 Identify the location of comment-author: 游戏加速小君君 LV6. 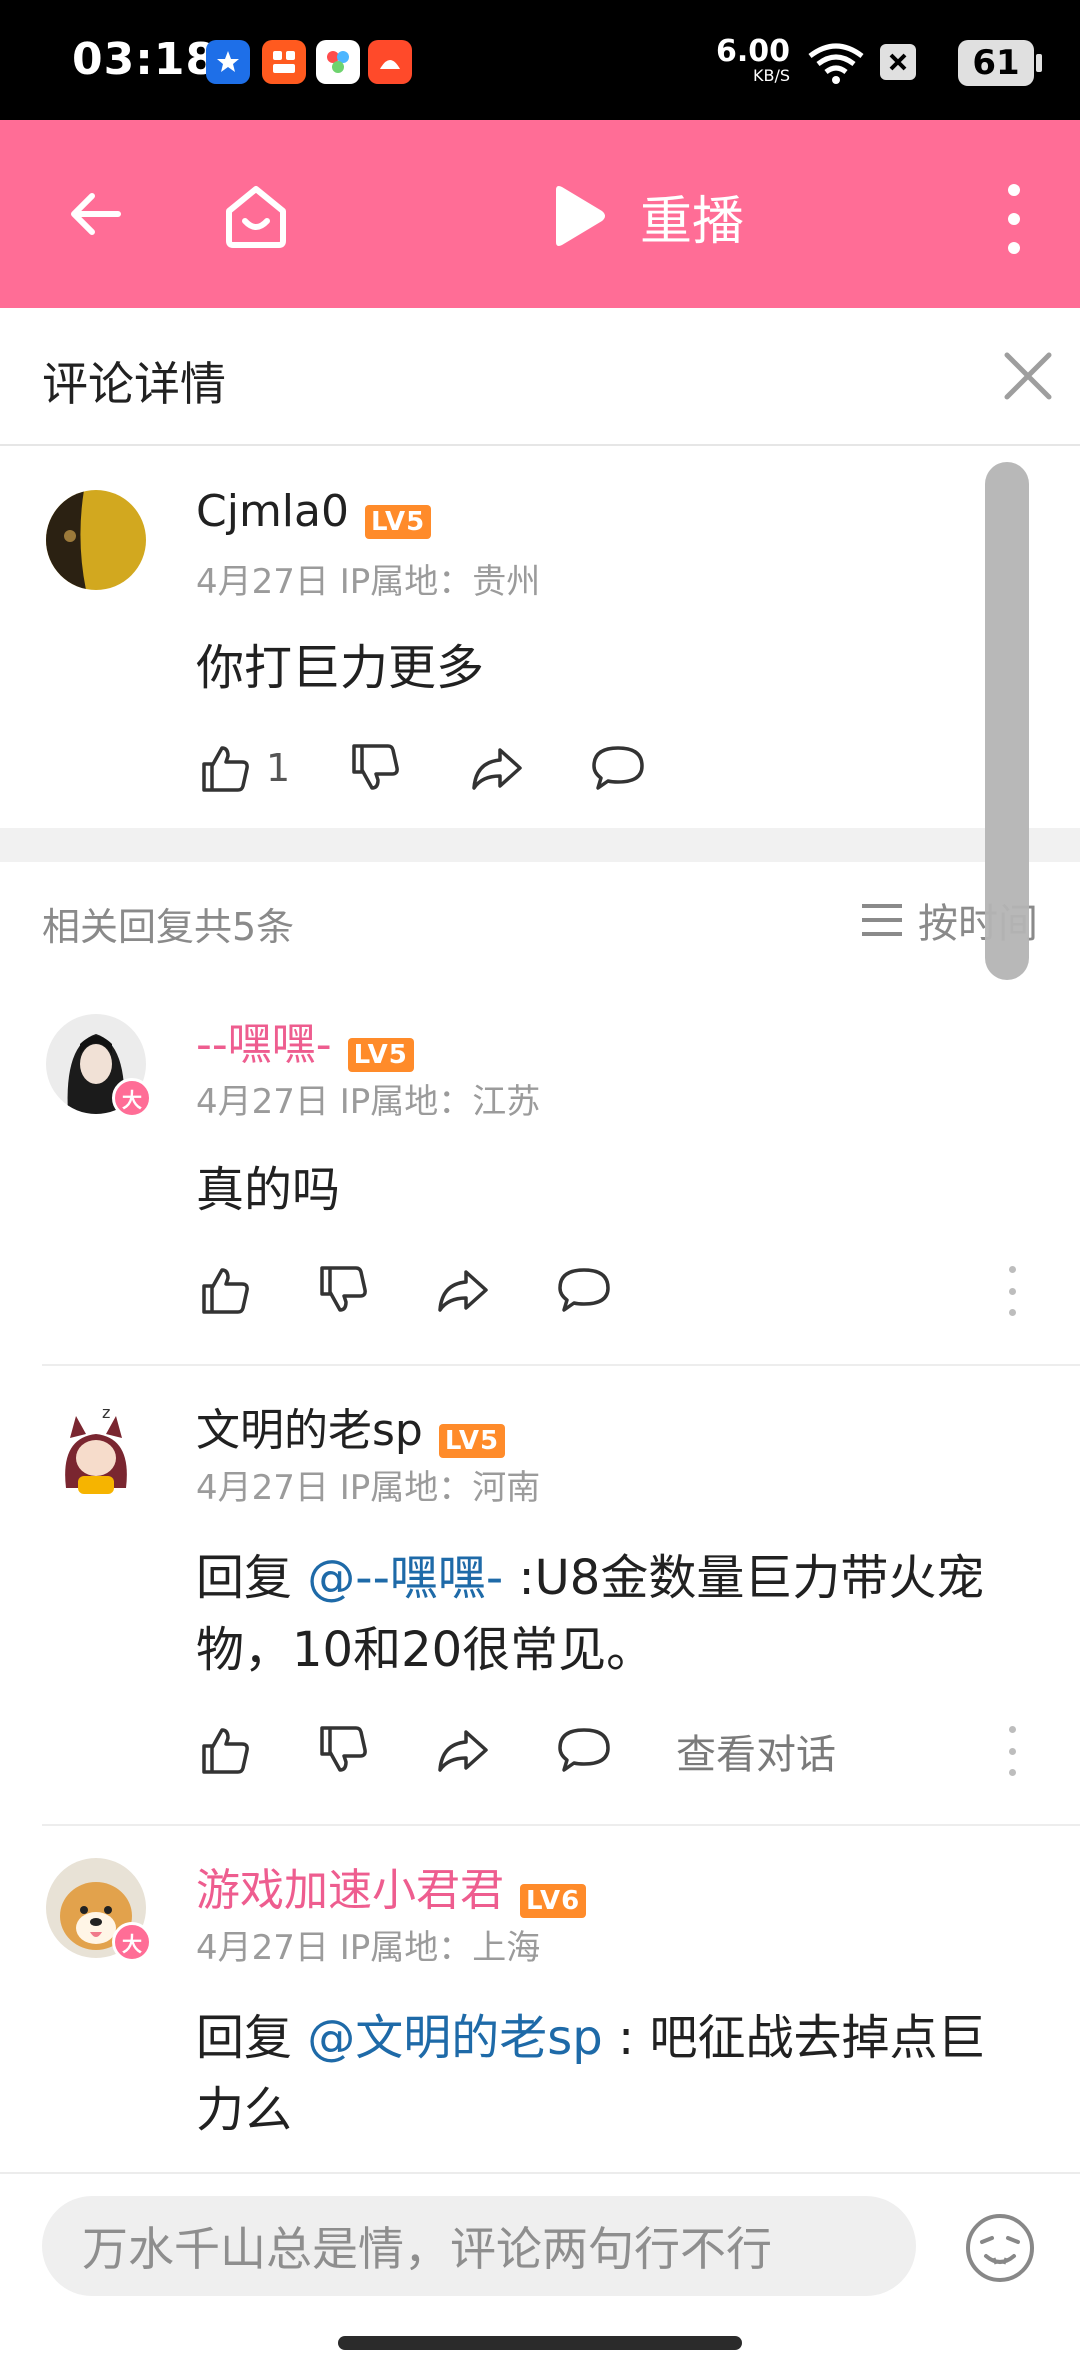
(391, 1886).